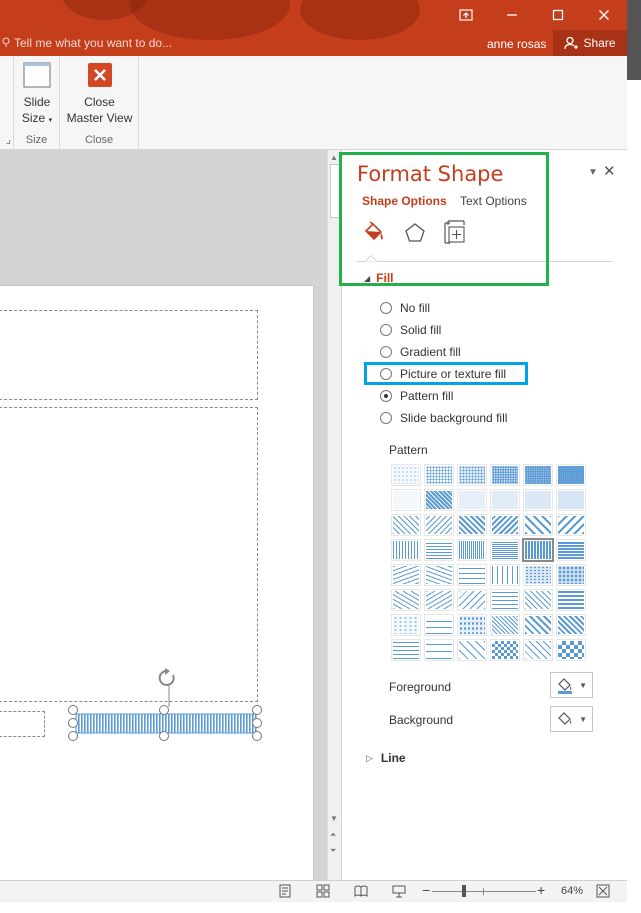 The height and width of the screenshot is (913, 641). I want to click on normal-view-icon, so click(323, 891).